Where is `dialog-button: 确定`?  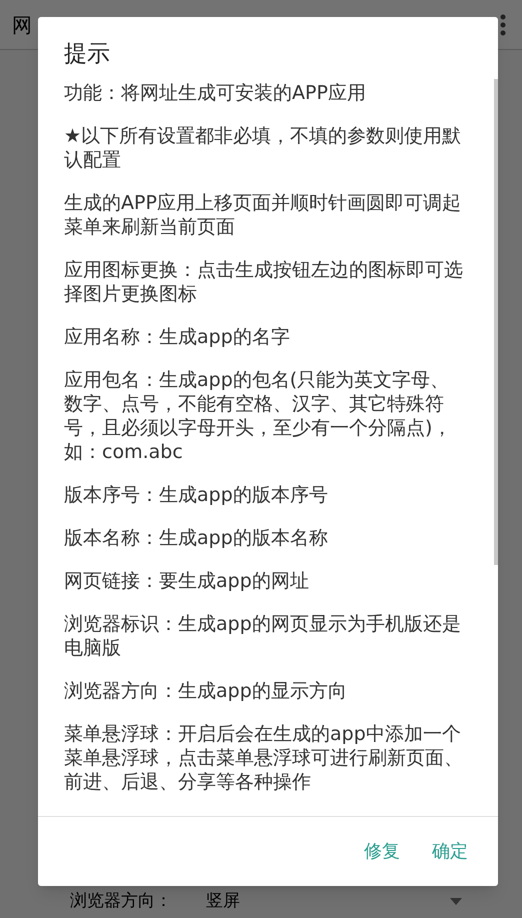 dialog-button: 确定 is located at coordinates (450, 851).